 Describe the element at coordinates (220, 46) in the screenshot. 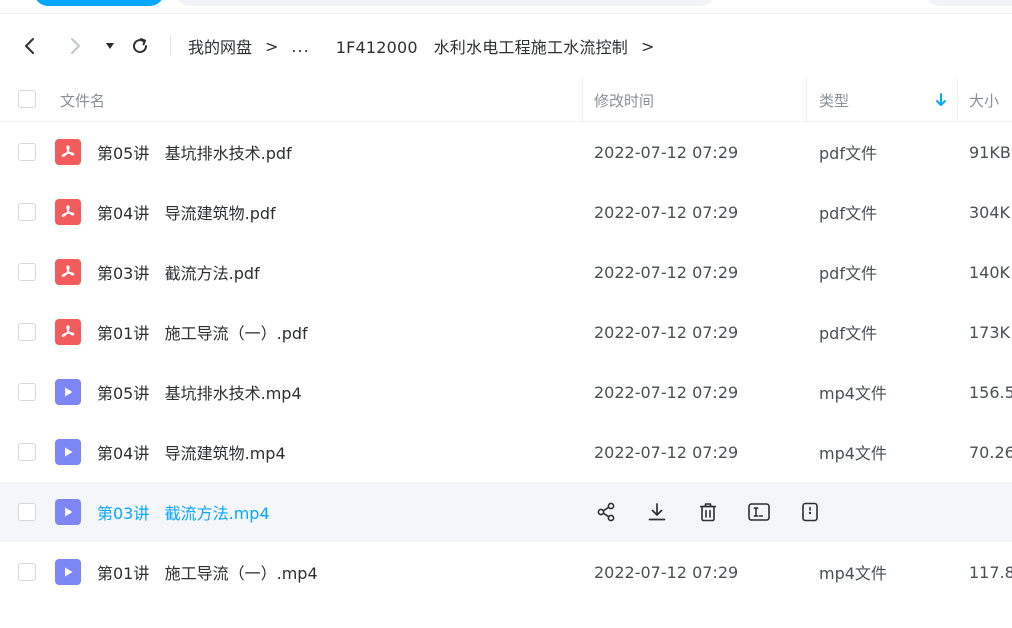

I see `breadcrumb-root: 我的网盘` at that location.